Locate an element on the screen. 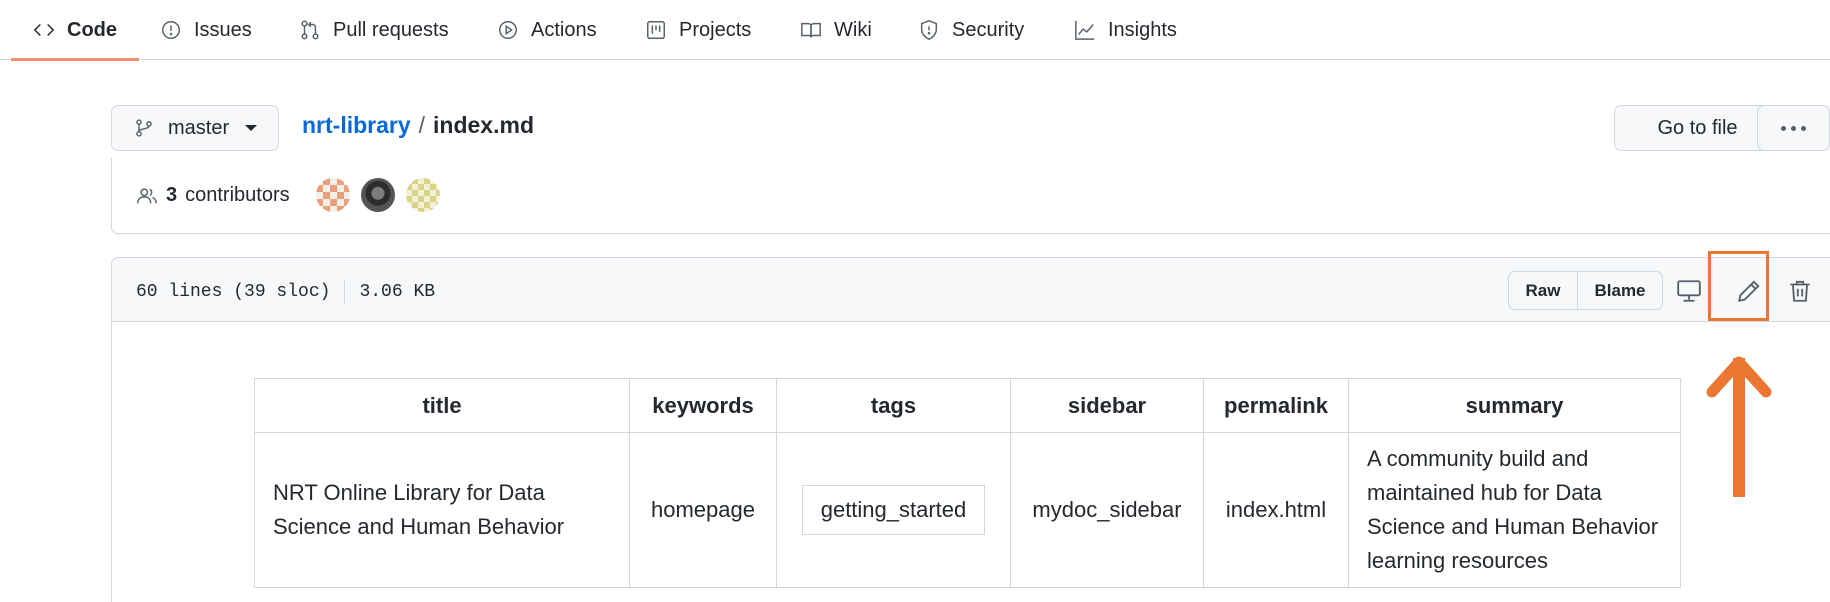 This screenshot has width=1830, height=602. graph-icon is located at coordinates (1085, 30).